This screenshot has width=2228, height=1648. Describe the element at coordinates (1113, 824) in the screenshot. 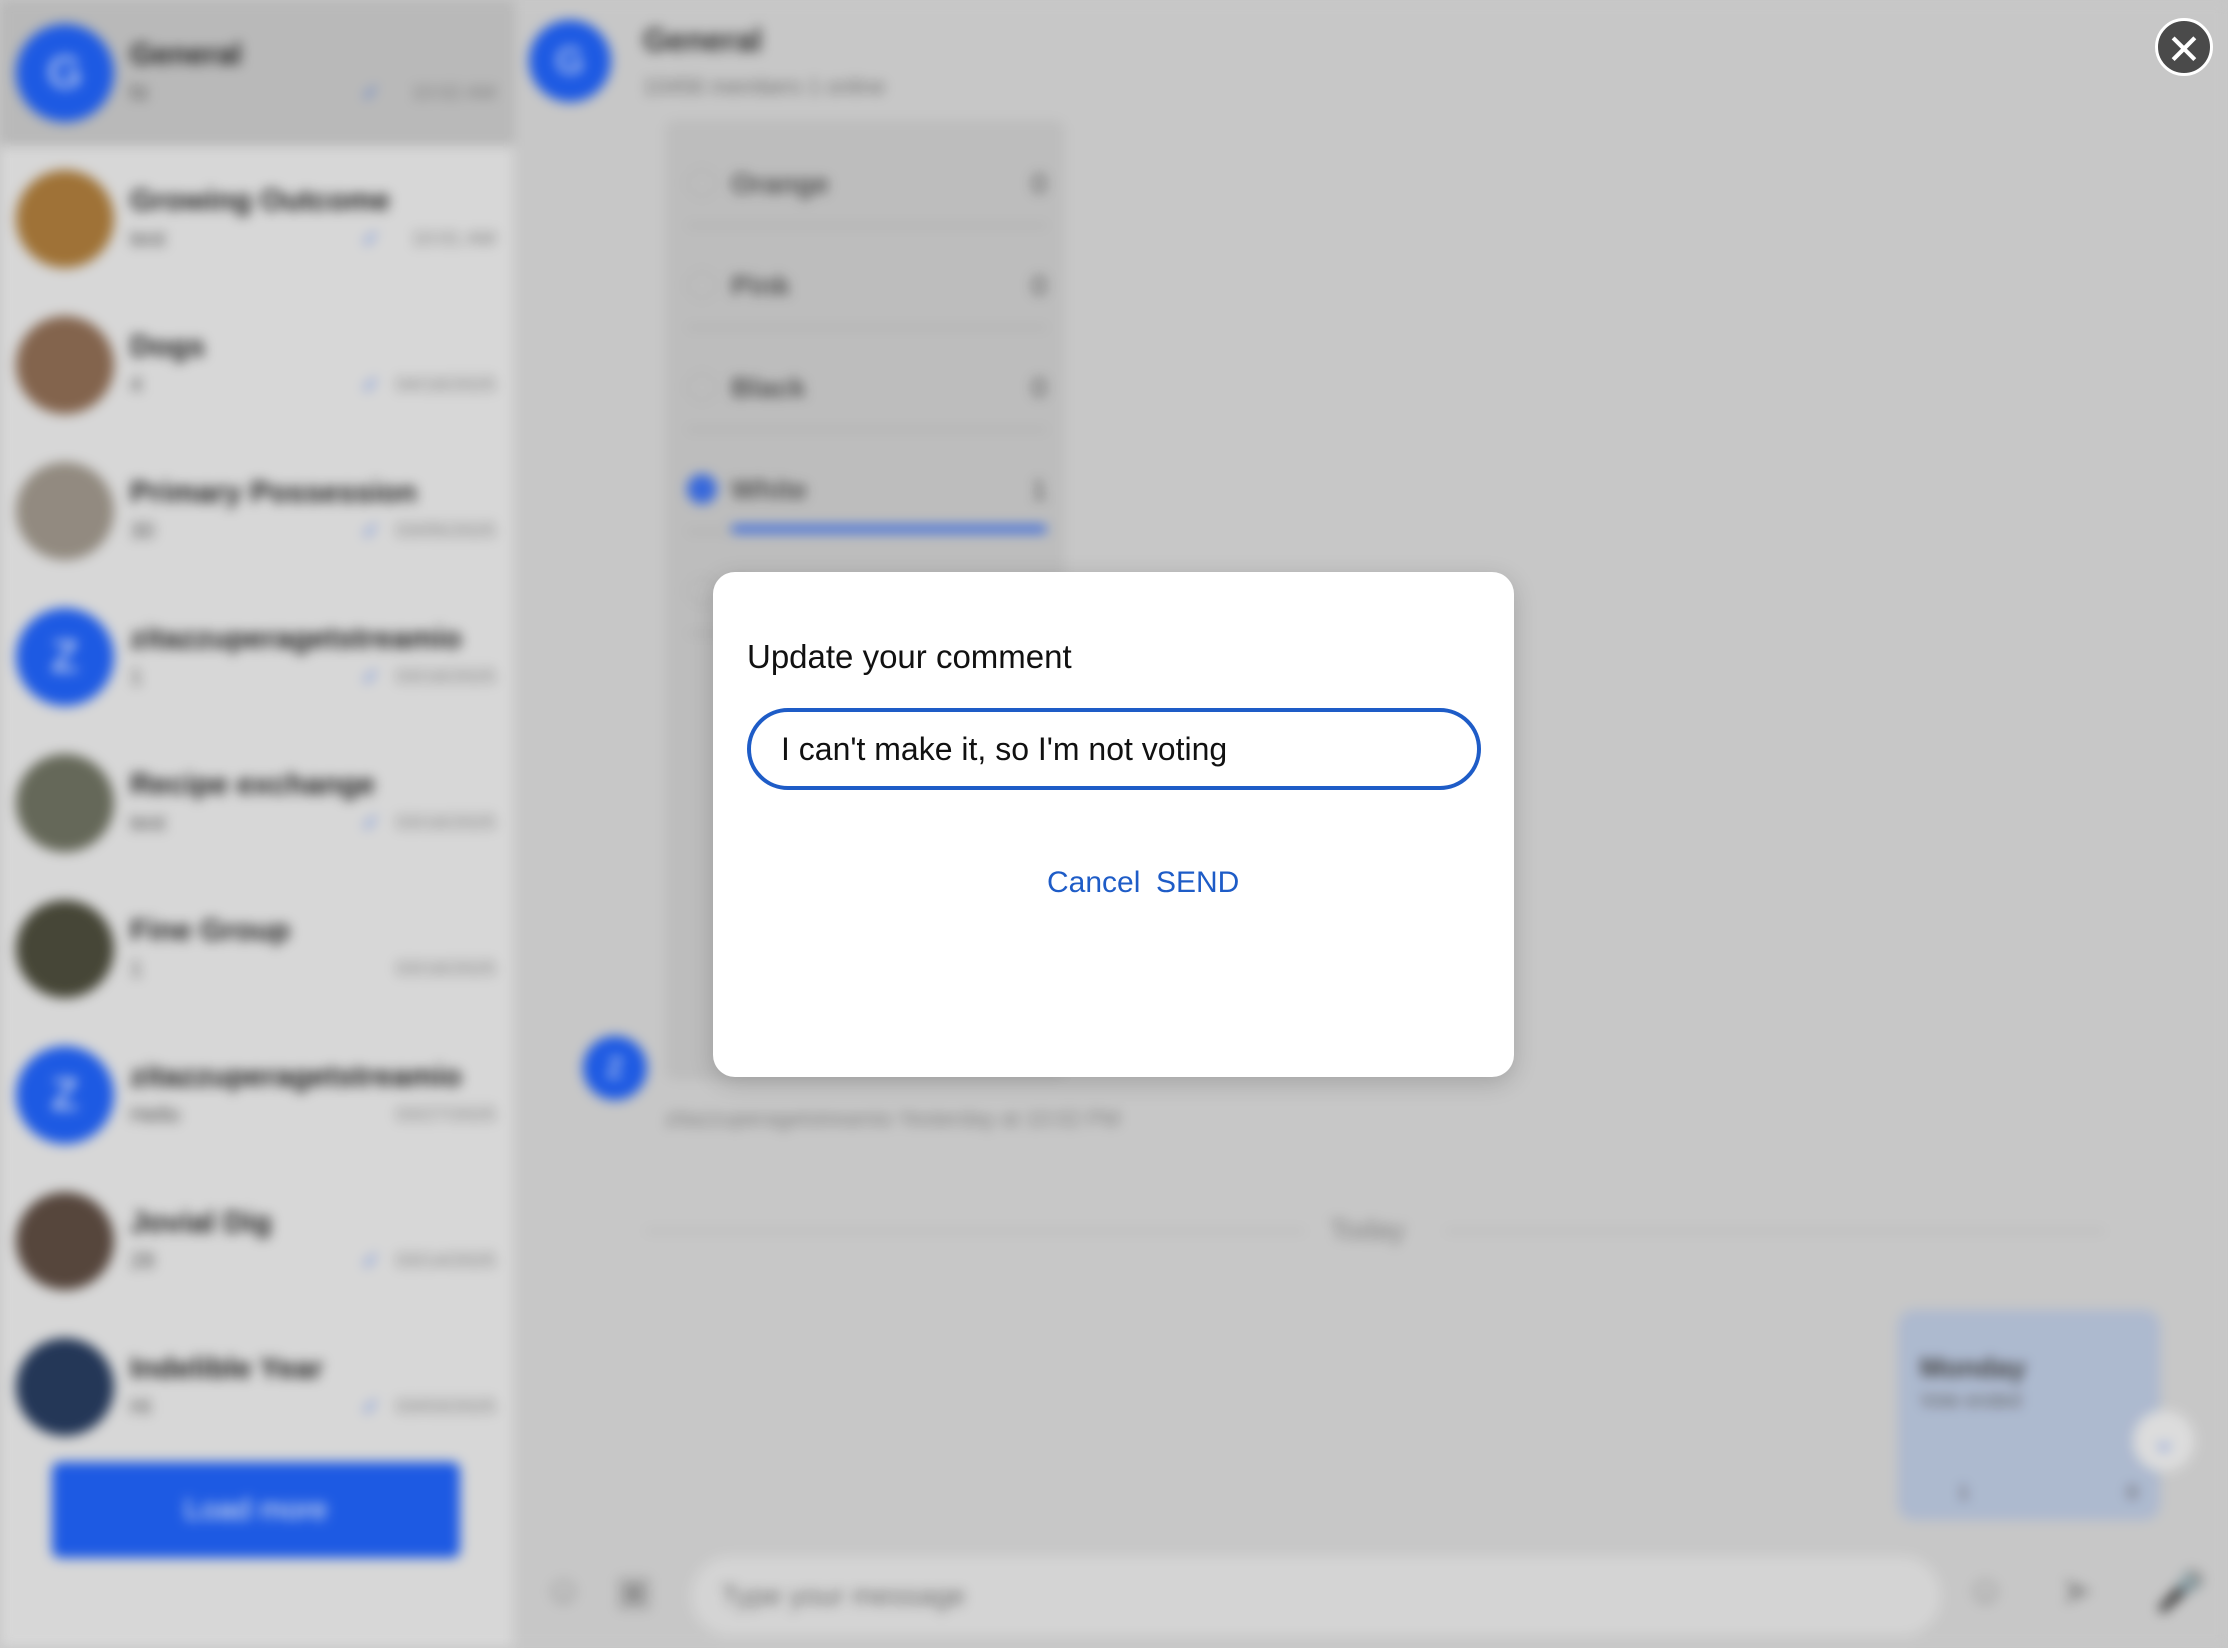

I see `update-comment-dialog: Update your comment Cancel SEND` at that location.